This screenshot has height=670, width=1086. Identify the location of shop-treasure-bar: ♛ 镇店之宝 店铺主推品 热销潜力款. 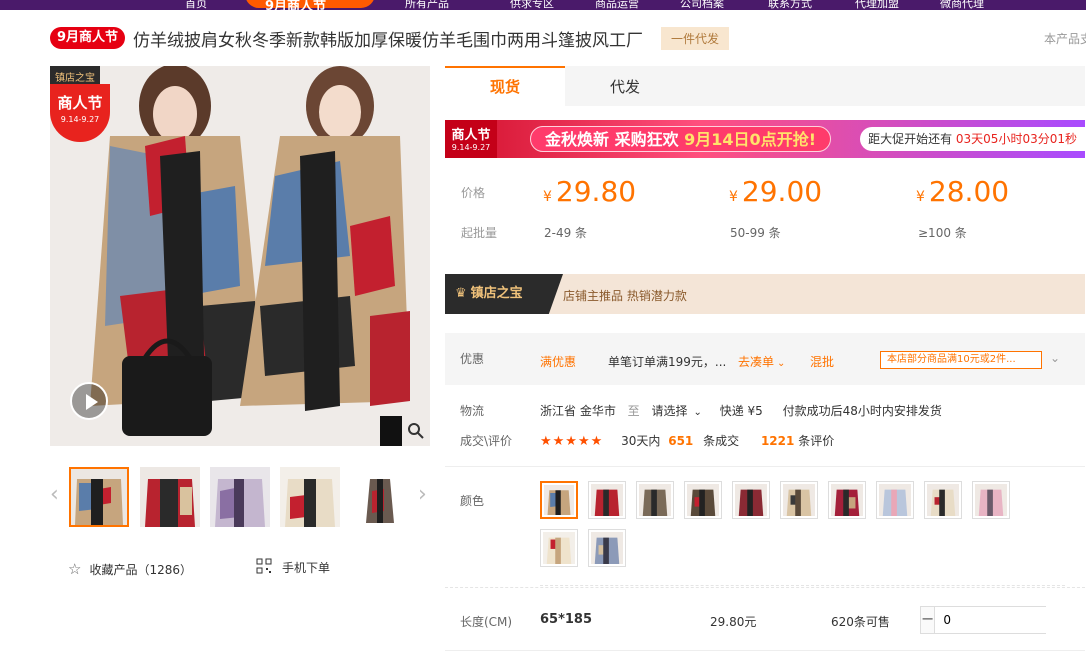
(765, 294).